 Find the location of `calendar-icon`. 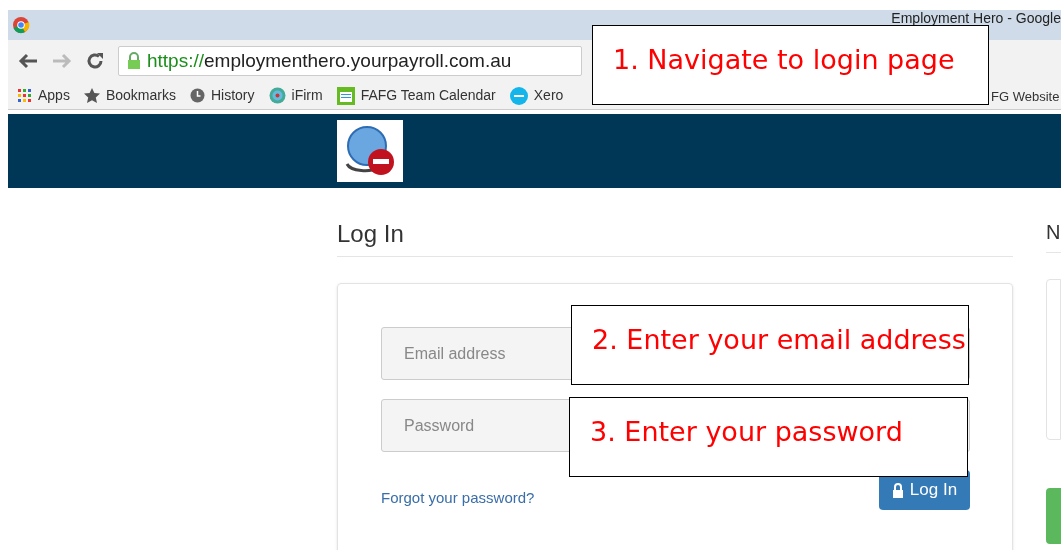

calendar-icon is located at coordinates (345, 95).